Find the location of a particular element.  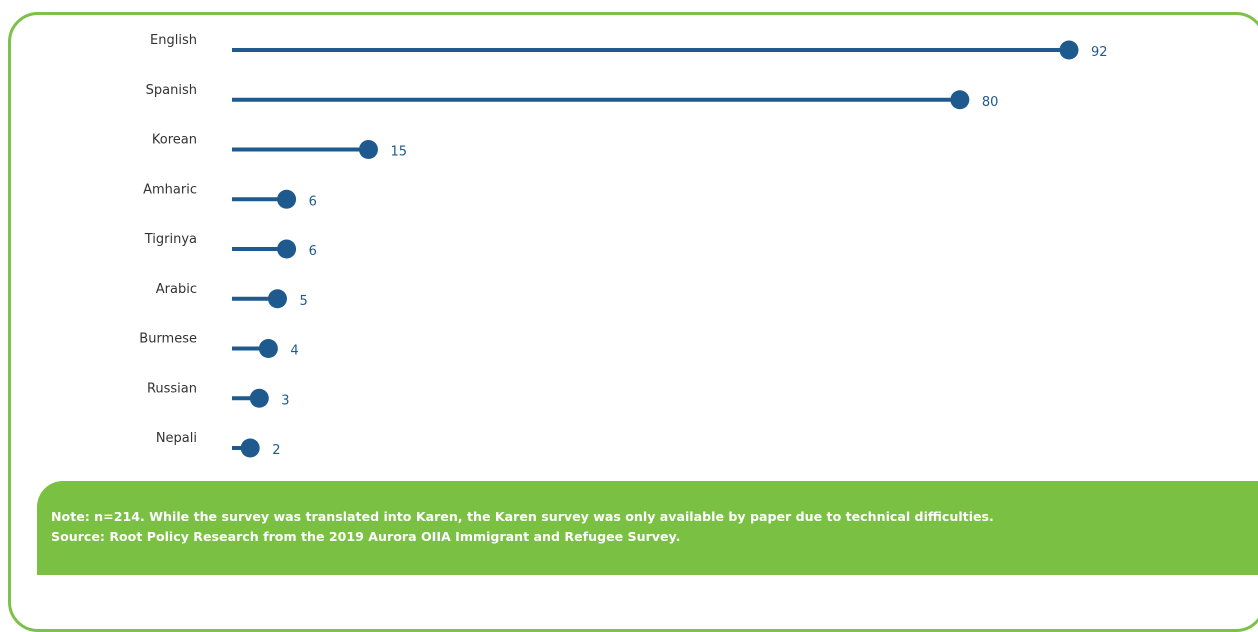

data-label: 15 is located at coordinates (398, 152).